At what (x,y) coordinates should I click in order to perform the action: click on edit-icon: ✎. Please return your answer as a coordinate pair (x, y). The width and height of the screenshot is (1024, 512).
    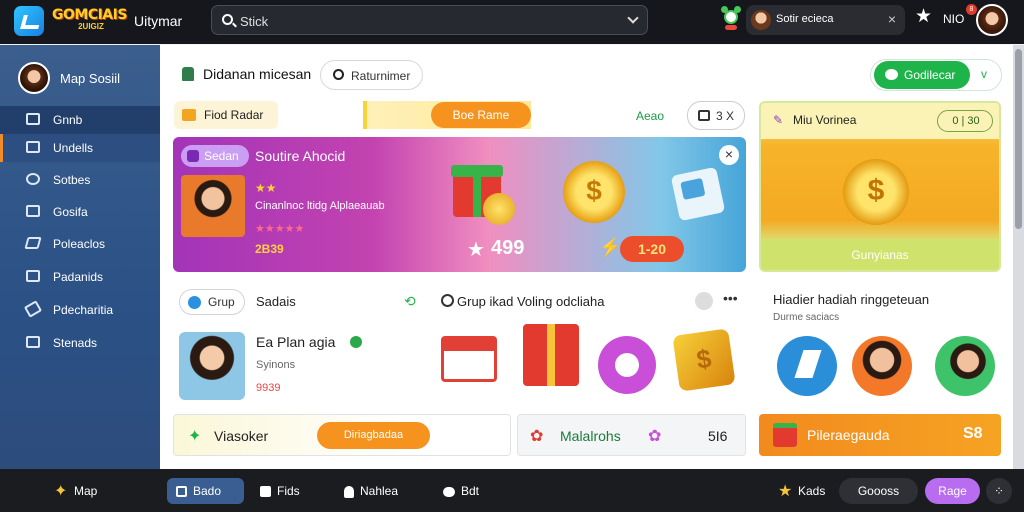
    Looking at the image, I should click on (778, 120).